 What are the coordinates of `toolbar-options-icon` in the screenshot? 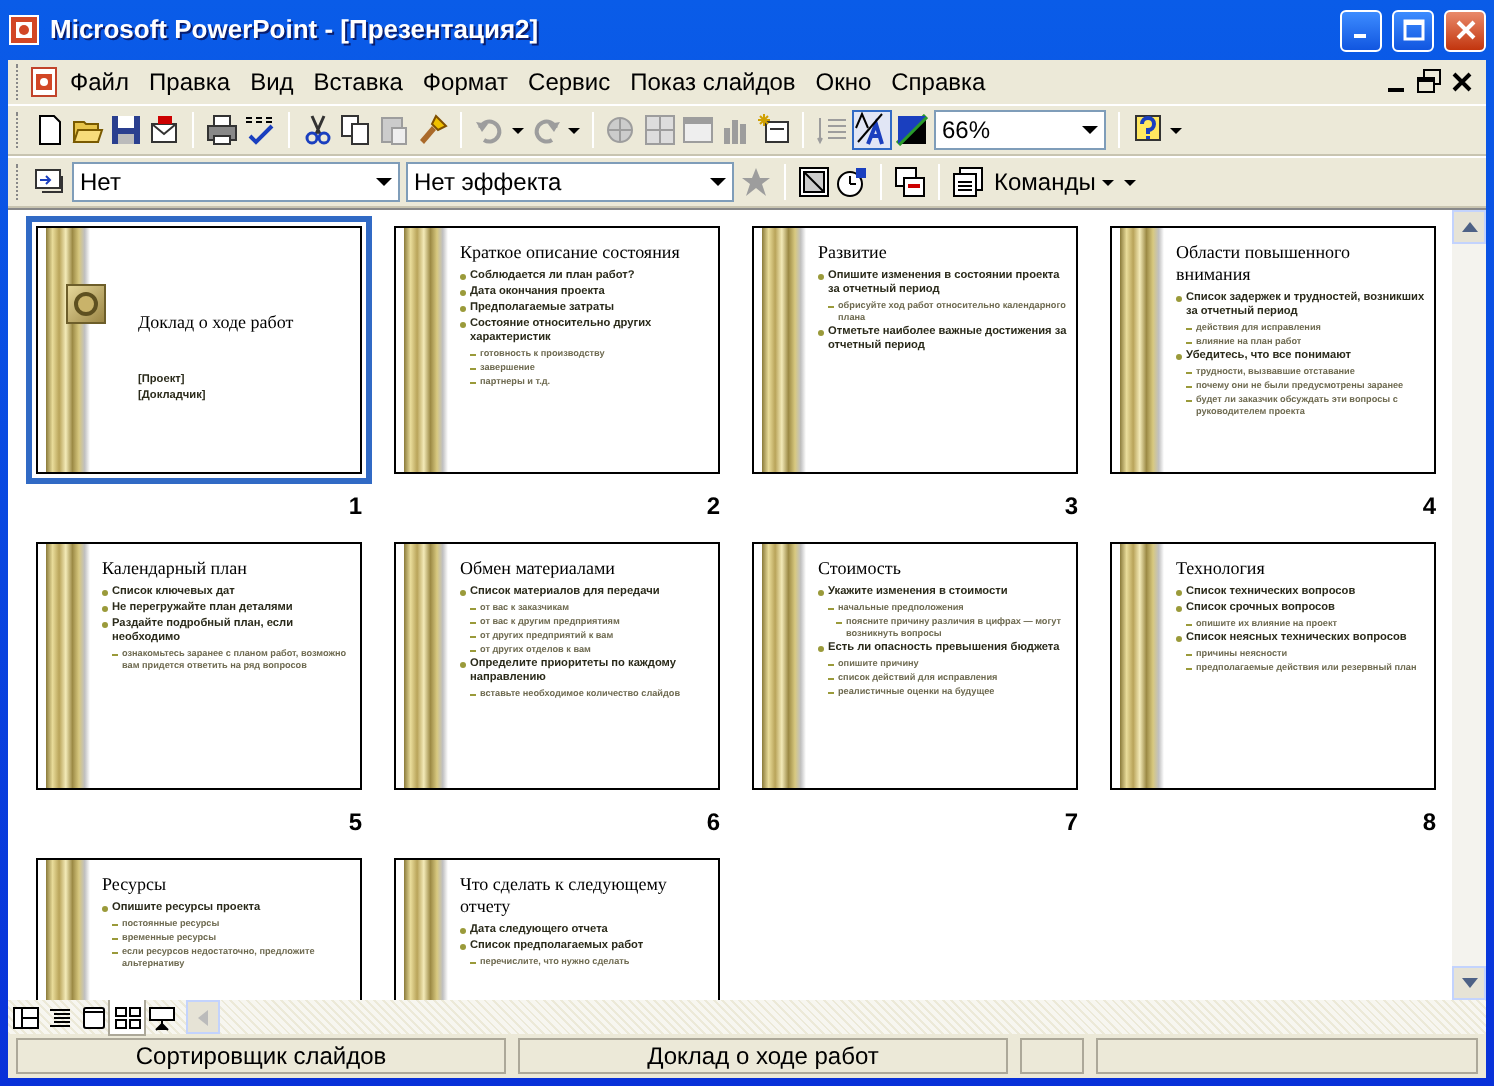 It's located at (1129, 182).